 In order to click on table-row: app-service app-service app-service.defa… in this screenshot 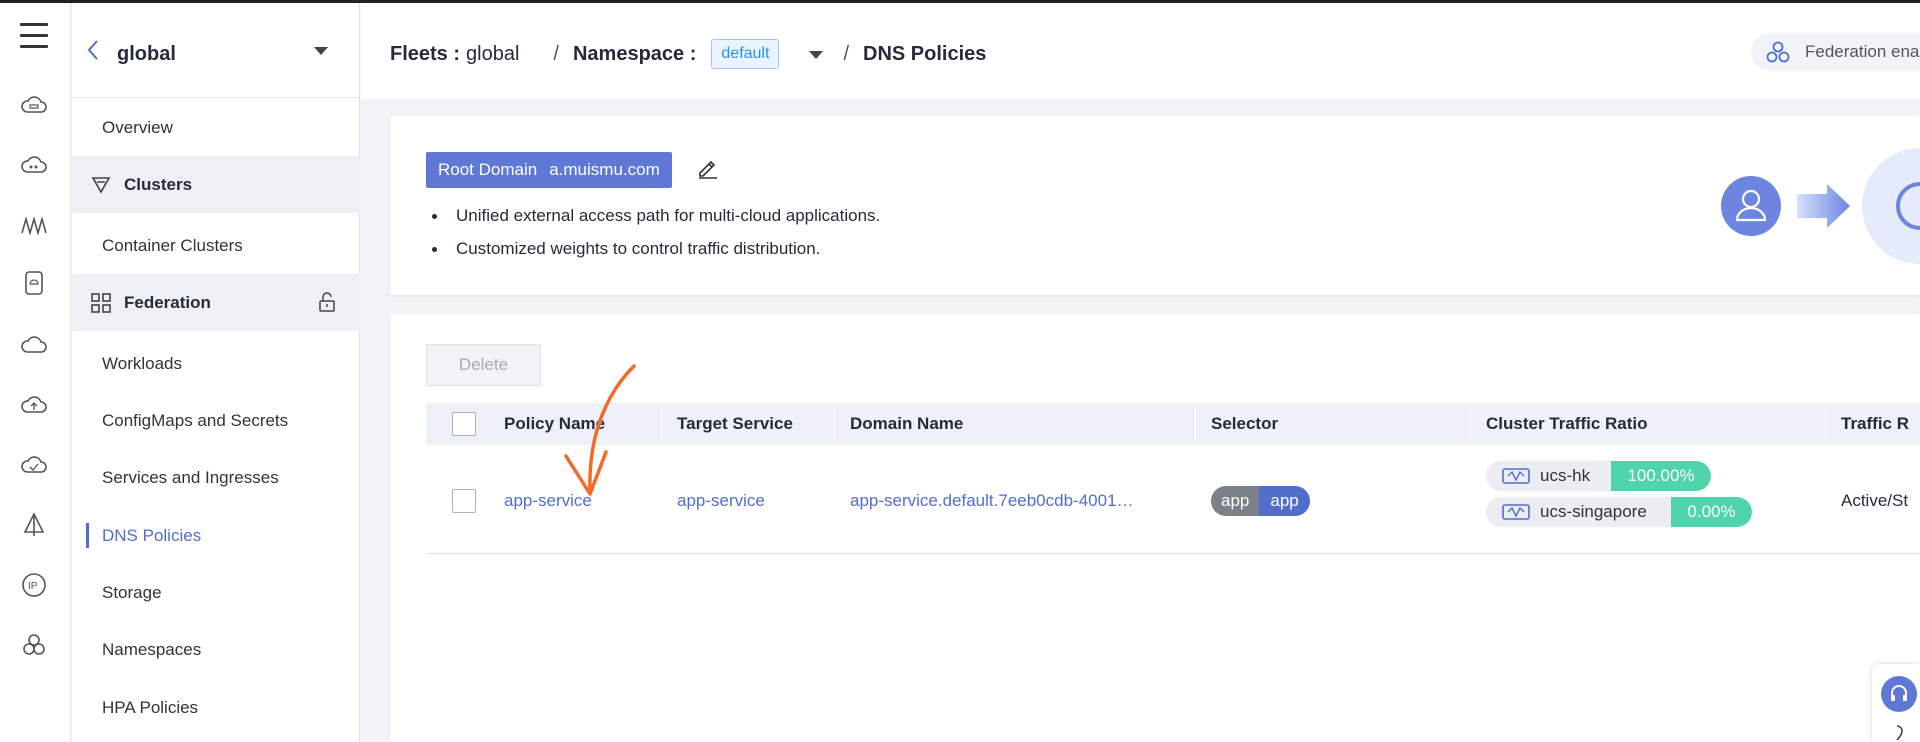, I will do `click(1173, 499)`.